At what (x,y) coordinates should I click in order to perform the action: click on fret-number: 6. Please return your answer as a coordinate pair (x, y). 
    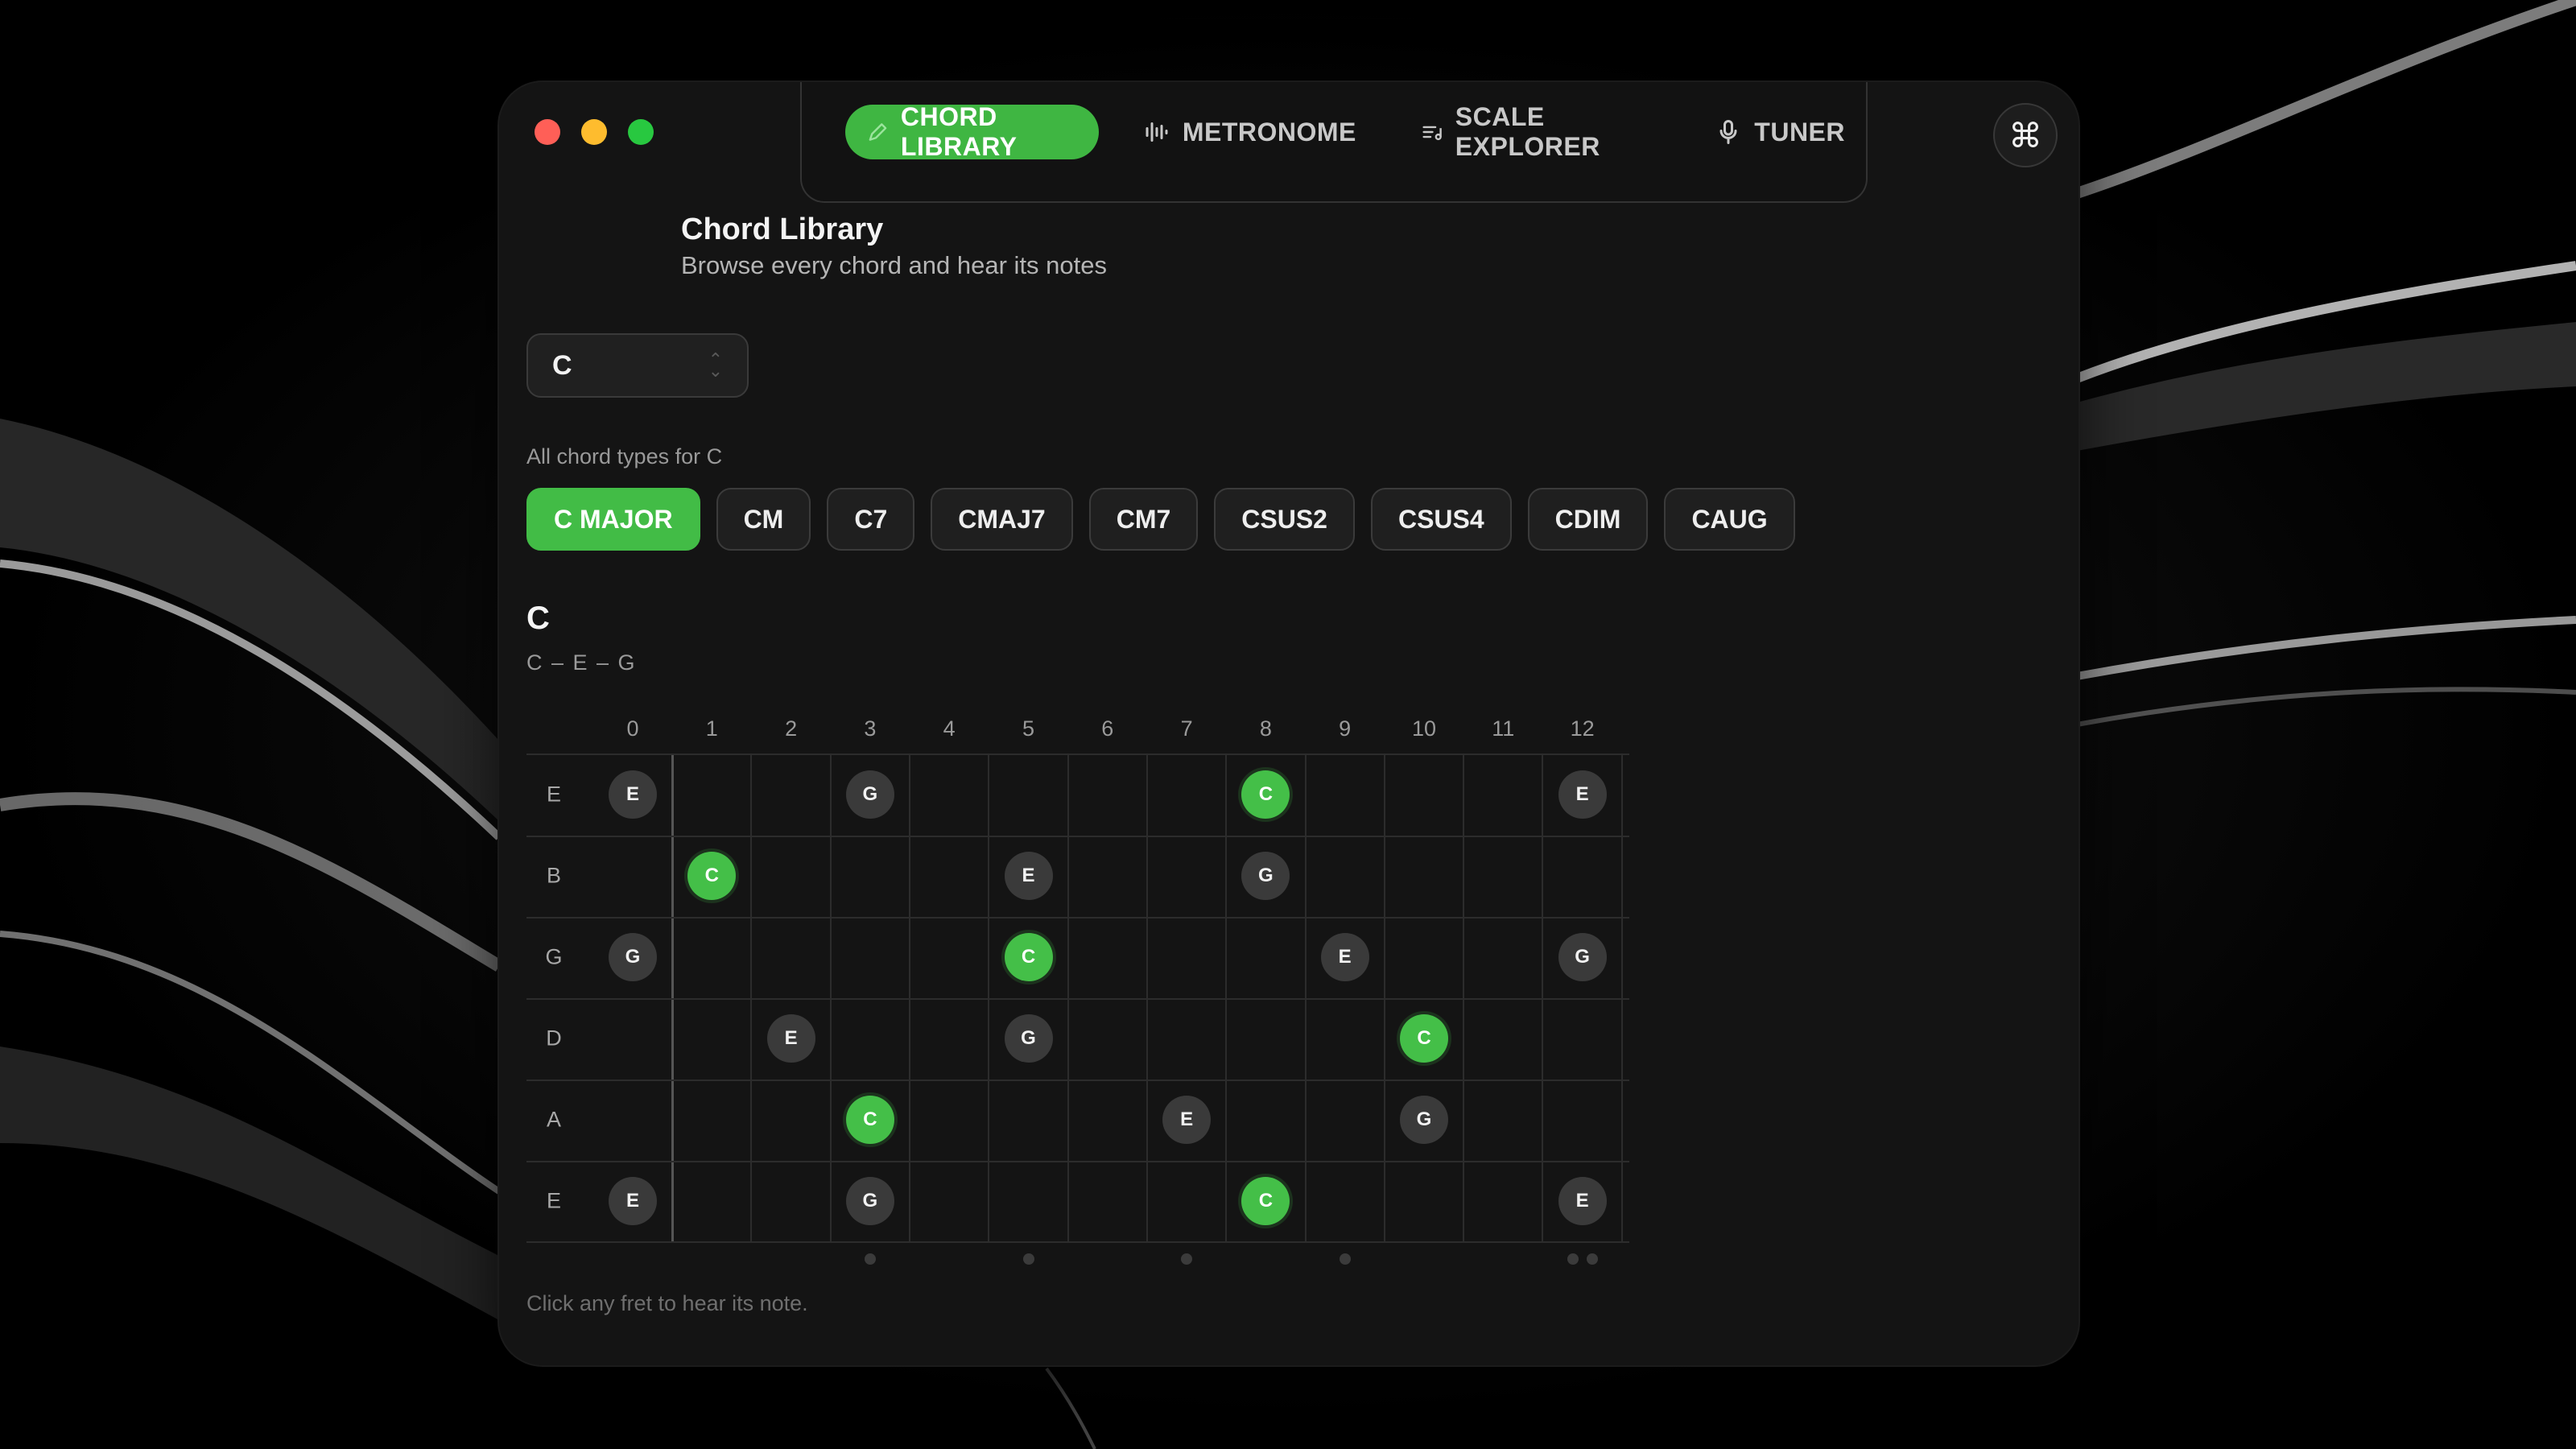
    Looking at the image, I should click on (1107, 728).